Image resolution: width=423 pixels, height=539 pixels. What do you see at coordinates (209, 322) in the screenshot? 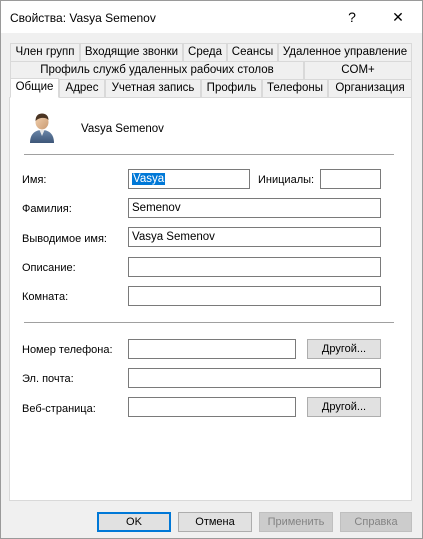
I see `separator-middle` at bounding box center [209, 322].